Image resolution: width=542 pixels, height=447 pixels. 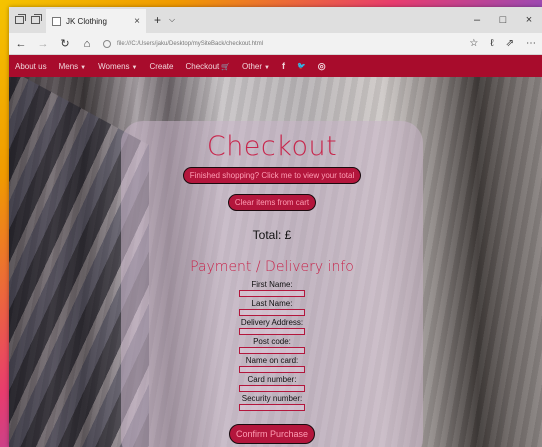 I want to click on tab-actions-icon, so click(x=20, y=19).